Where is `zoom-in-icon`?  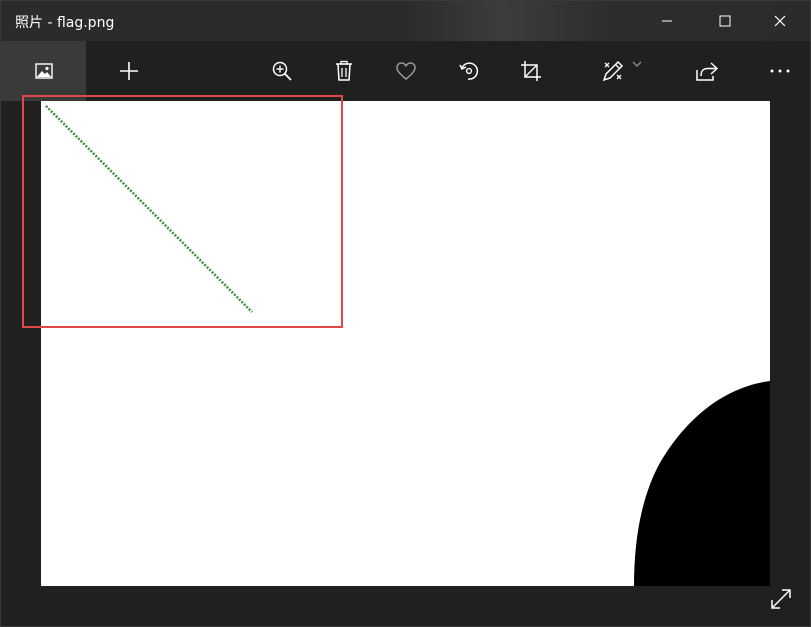
zoom-in-icon is located at coordinates (282, 71).